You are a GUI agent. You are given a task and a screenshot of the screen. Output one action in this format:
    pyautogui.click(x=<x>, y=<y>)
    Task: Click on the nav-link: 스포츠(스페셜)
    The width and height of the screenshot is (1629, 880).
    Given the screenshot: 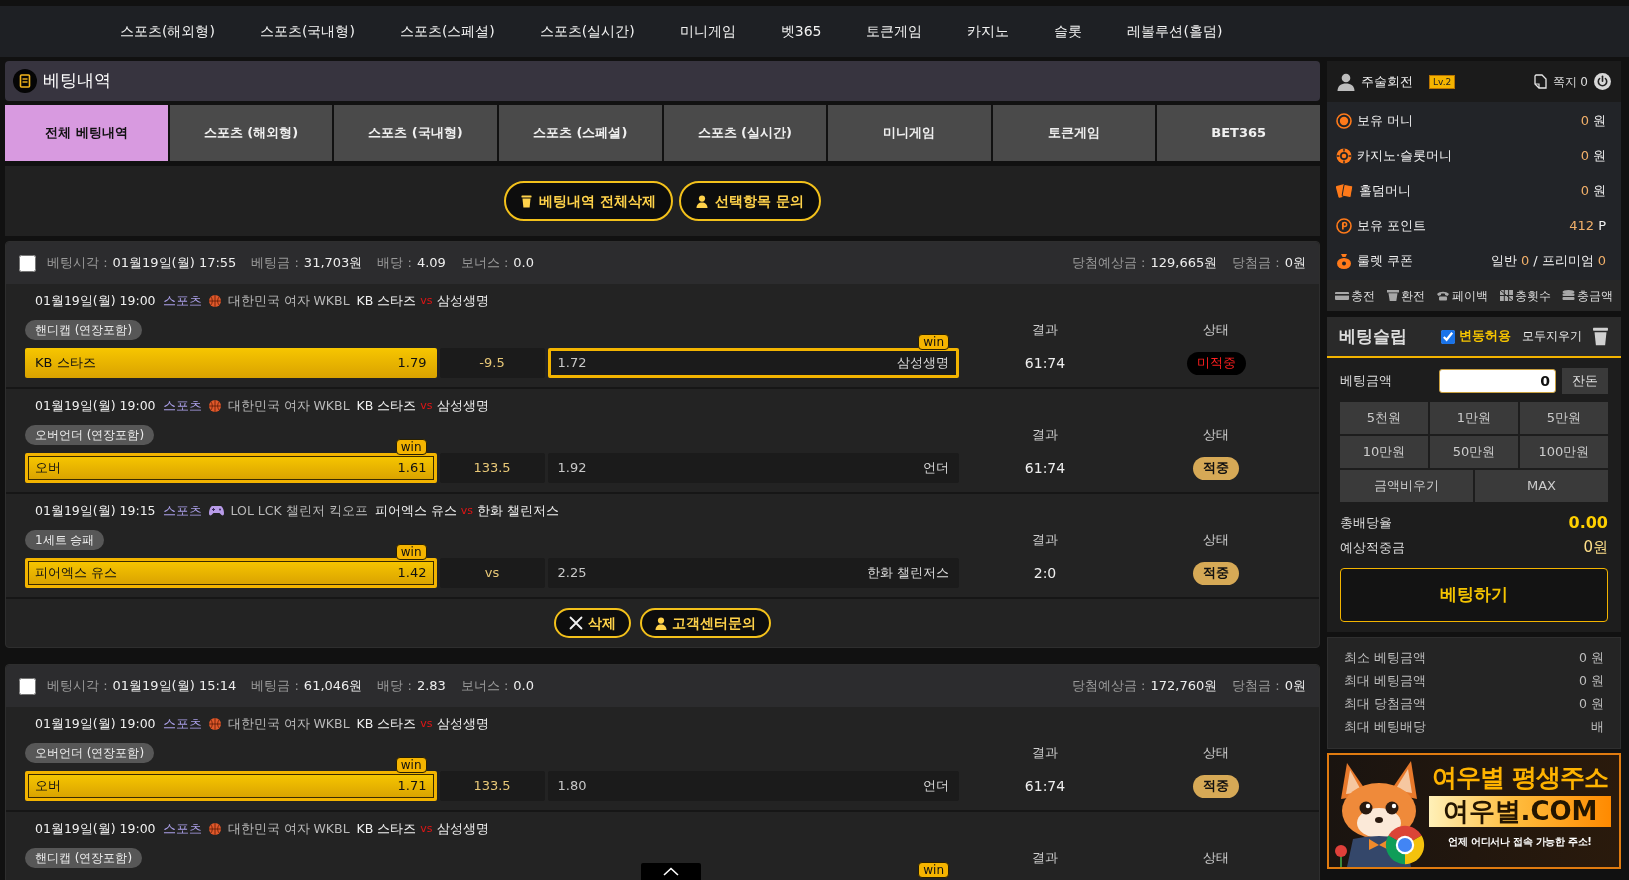 What is the action you would take?
    pyautogui.click(x=447, y=31)
    